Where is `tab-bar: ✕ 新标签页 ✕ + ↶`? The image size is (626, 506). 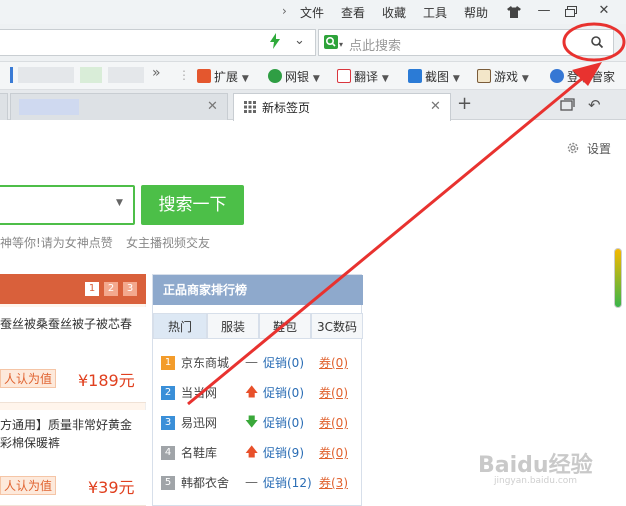
tab-bar: ✕ 新标签页 ✕ + ↶ is located at coordinates (313, 105).